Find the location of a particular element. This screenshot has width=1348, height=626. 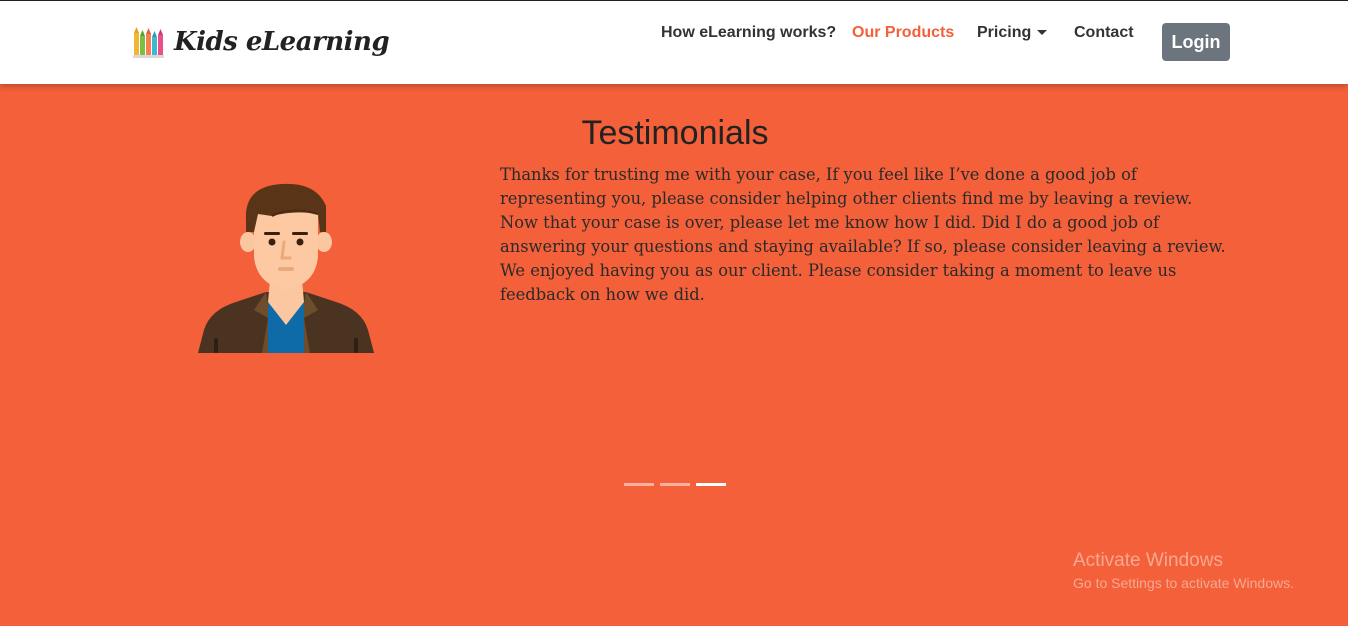

carousel-indicators is located at coordinates (675, 484).